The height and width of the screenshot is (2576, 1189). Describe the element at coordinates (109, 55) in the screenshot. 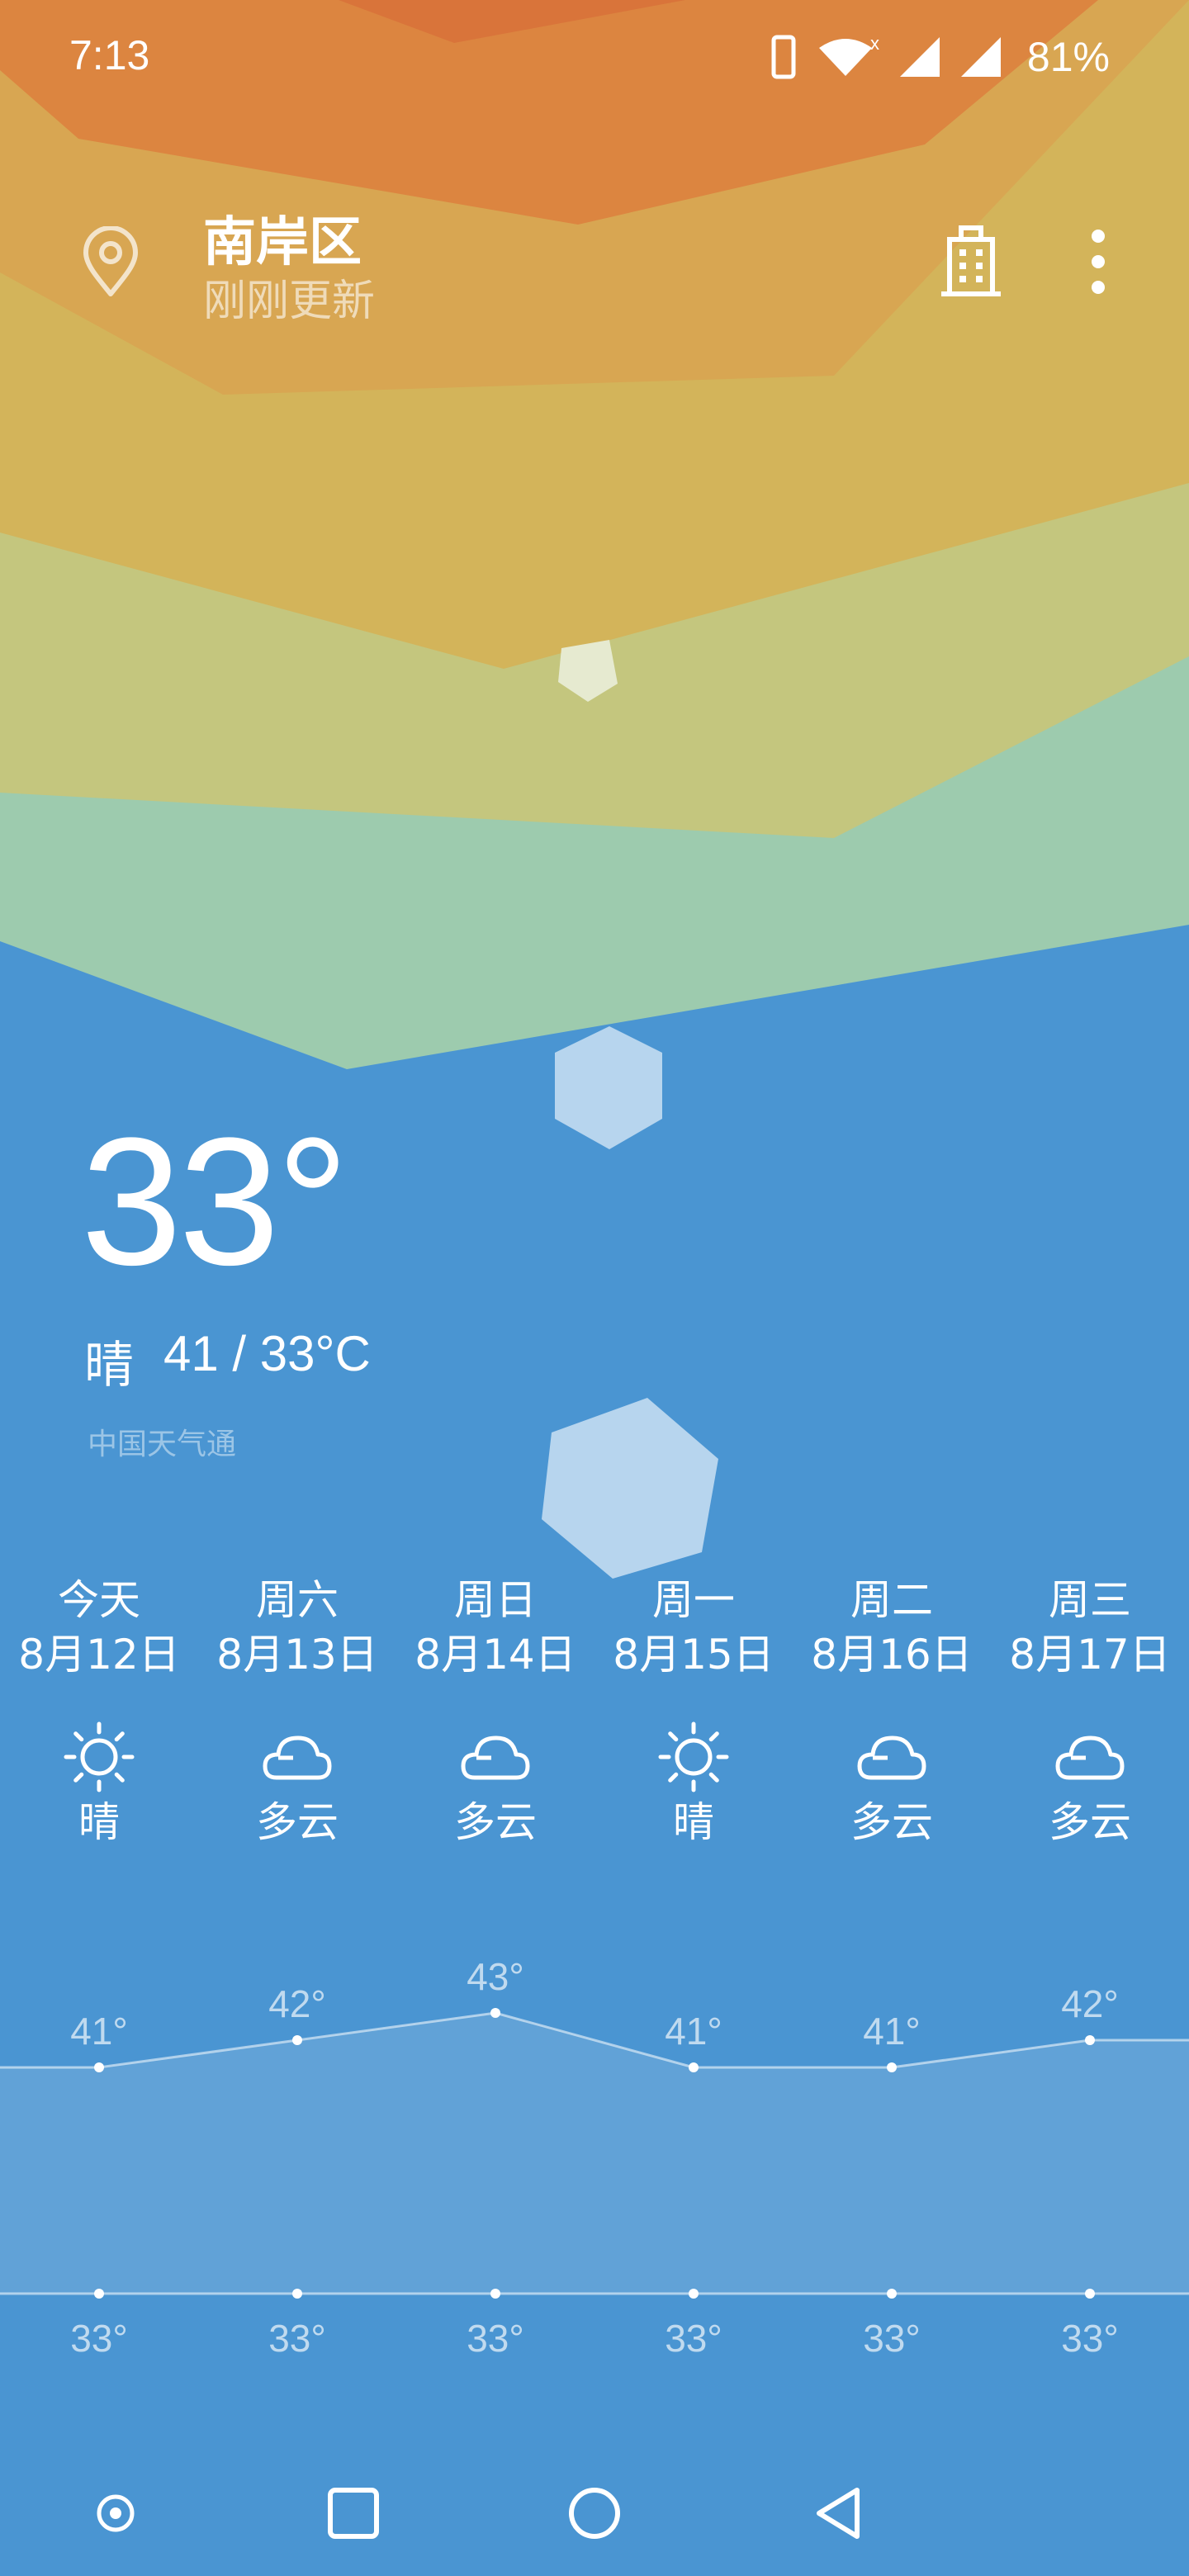

I see `status-time: 7:13` at that location.